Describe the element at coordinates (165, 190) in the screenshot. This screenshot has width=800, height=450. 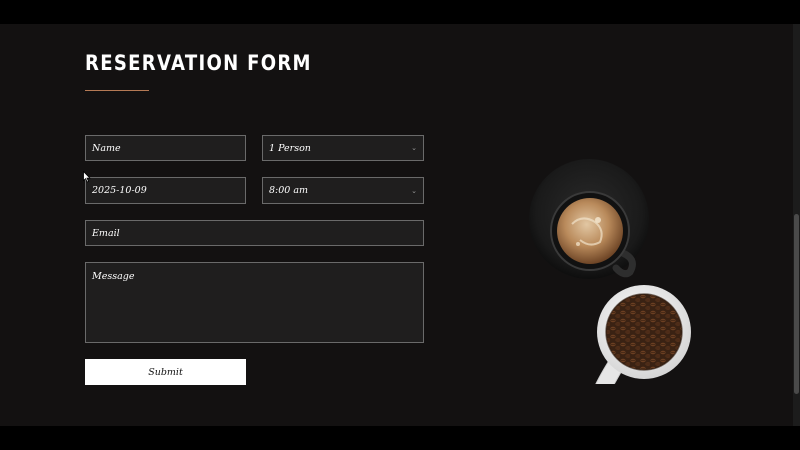
I see `date-input: 2025-10-09` at that location.